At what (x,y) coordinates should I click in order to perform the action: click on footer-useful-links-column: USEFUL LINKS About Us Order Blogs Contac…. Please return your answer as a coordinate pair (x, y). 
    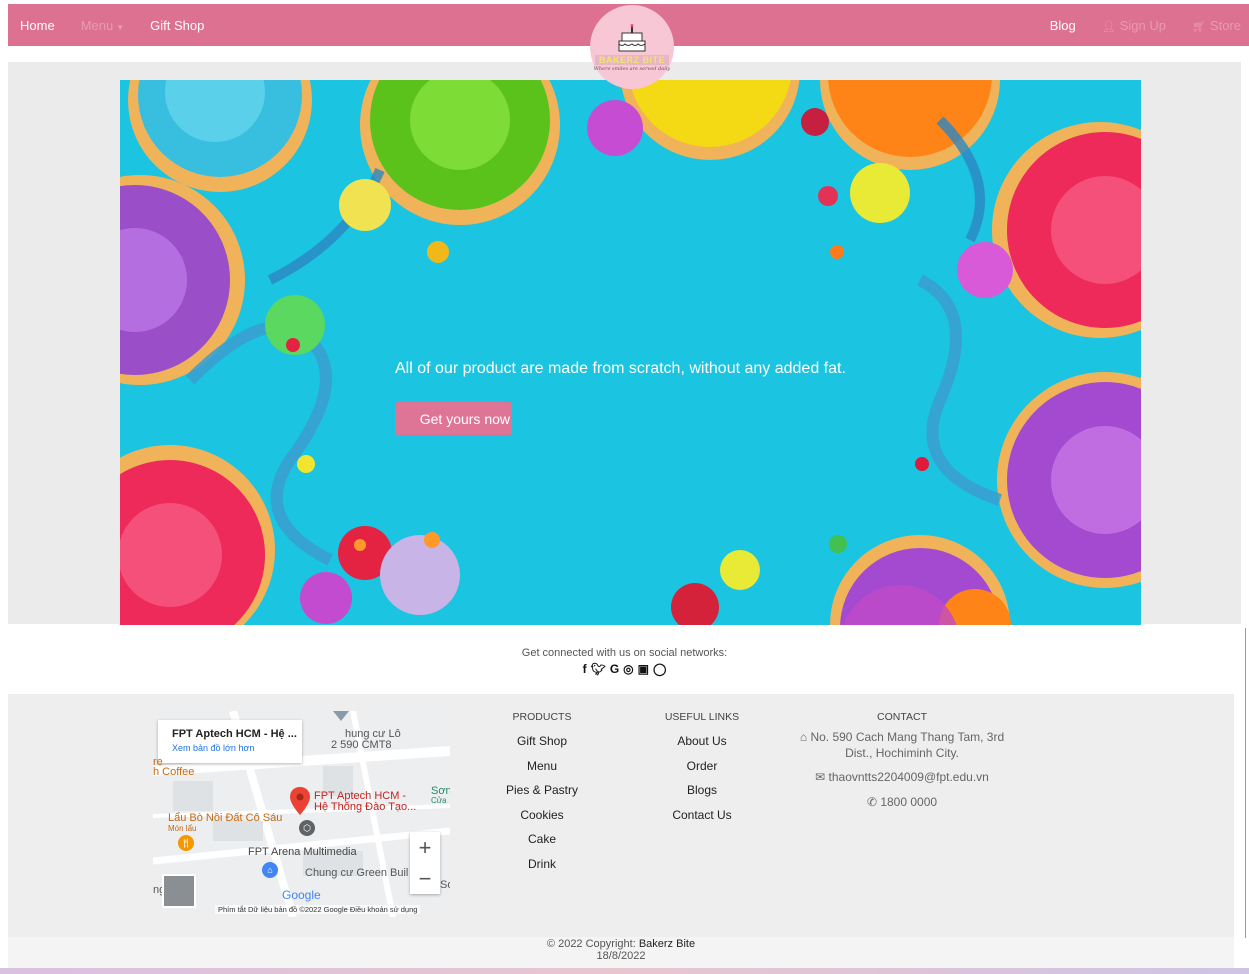
    Looking at the image, I should click on (702, 769).